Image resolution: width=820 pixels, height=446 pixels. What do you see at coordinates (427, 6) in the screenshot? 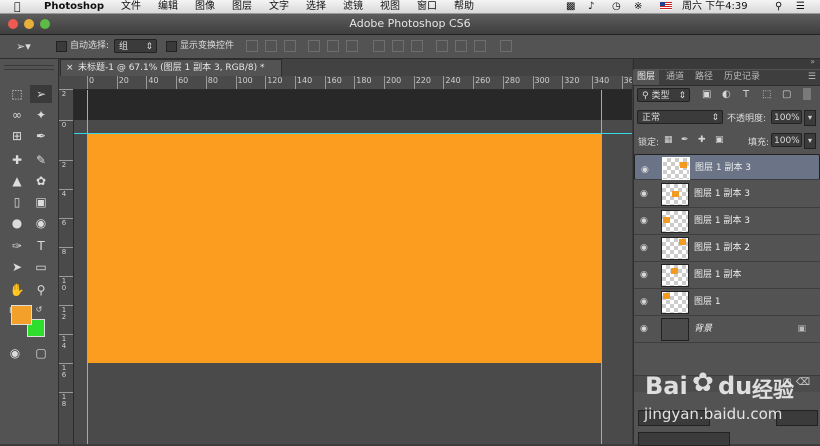
I see `menu-window: 窗口` at bounding box center [427, 6].